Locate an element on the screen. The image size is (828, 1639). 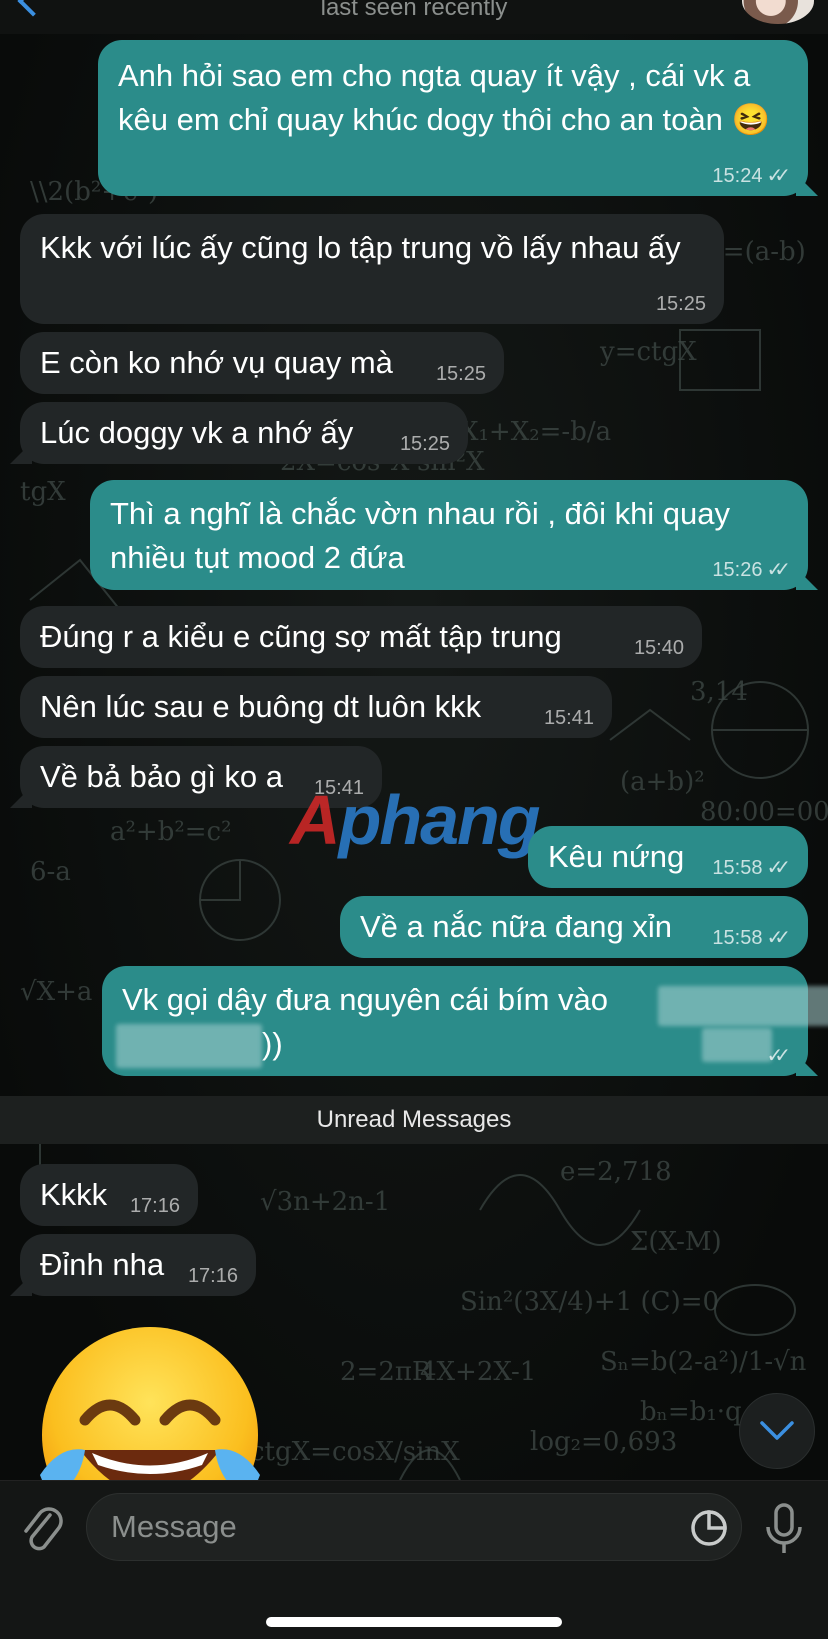
message-outgoing: Vk gọi dậy đưa nguyên cái bím vào )) ✓✓ is located at coordinates (465, 1021).